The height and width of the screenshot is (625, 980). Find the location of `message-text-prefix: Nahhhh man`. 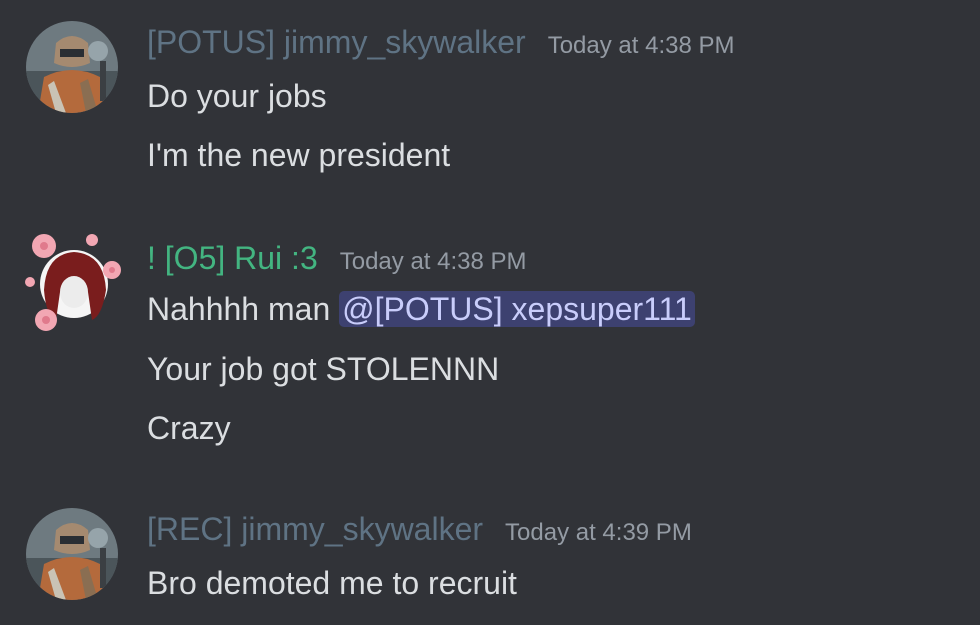

message-text-prefix: Nahhhh man is located at coordinates (243, 309).